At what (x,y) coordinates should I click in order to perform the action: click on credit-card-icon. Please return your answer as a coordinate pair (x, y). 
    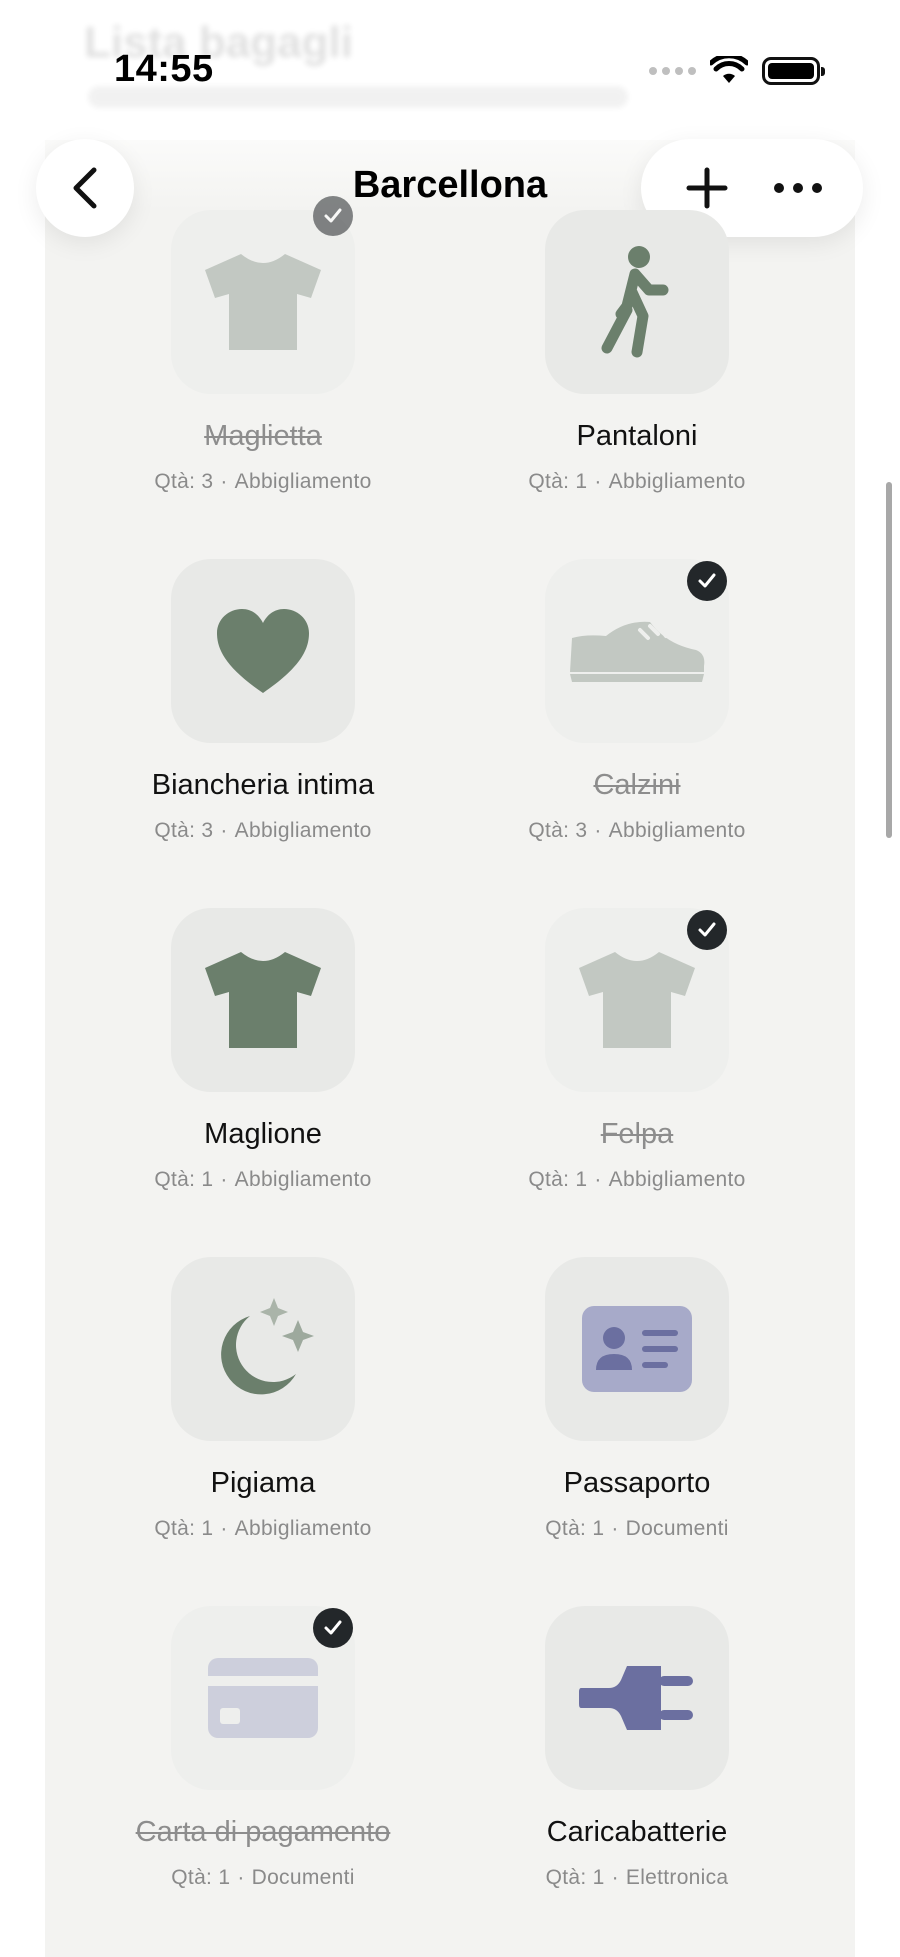
    Looking at the image, I should click on (263, 1698).